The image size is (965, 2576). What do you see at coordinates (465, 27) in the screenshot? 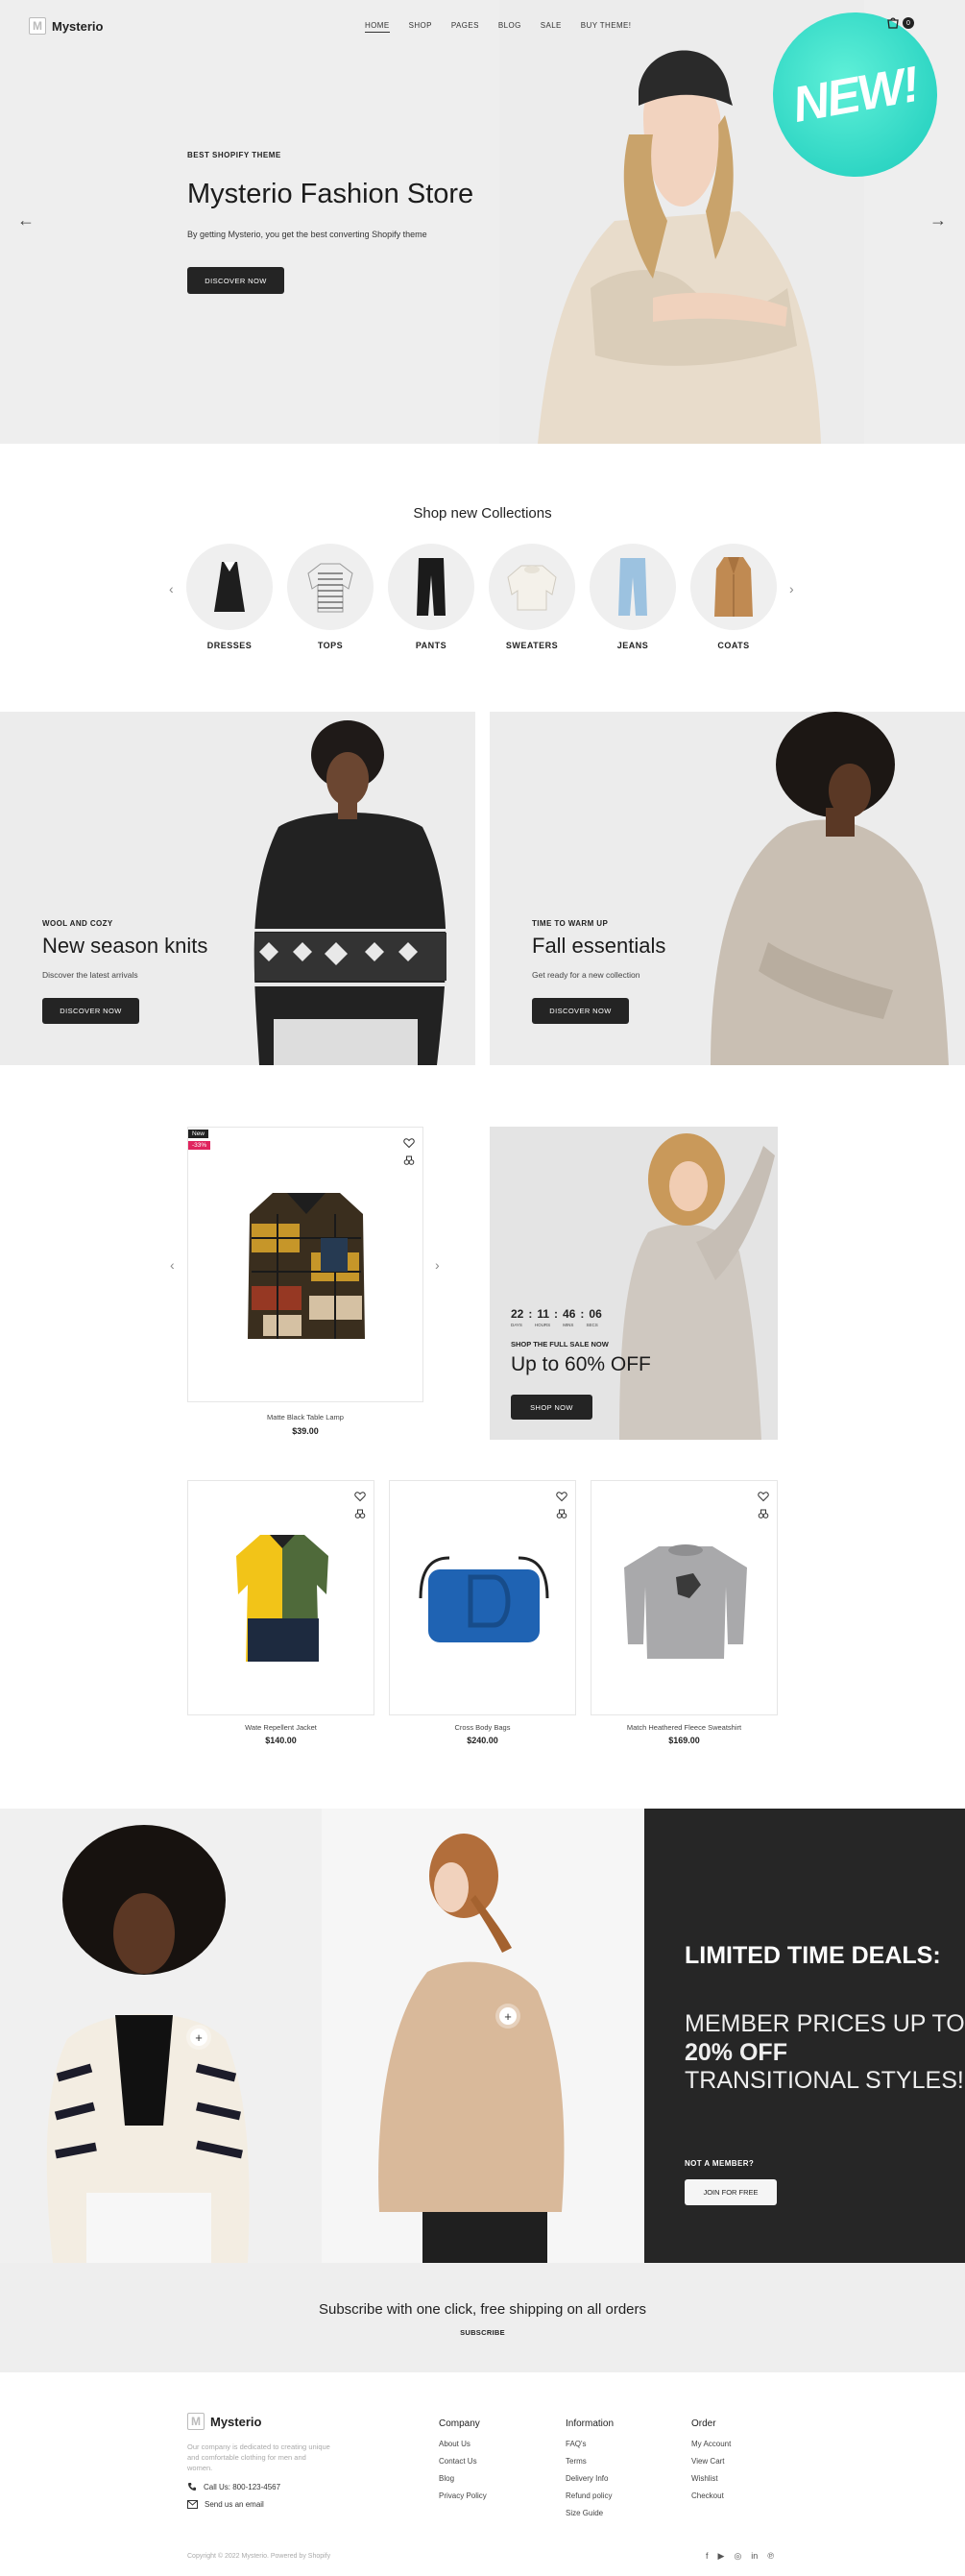
I see `nav-item-pages: PAGES` at bounding box center [465, 27].